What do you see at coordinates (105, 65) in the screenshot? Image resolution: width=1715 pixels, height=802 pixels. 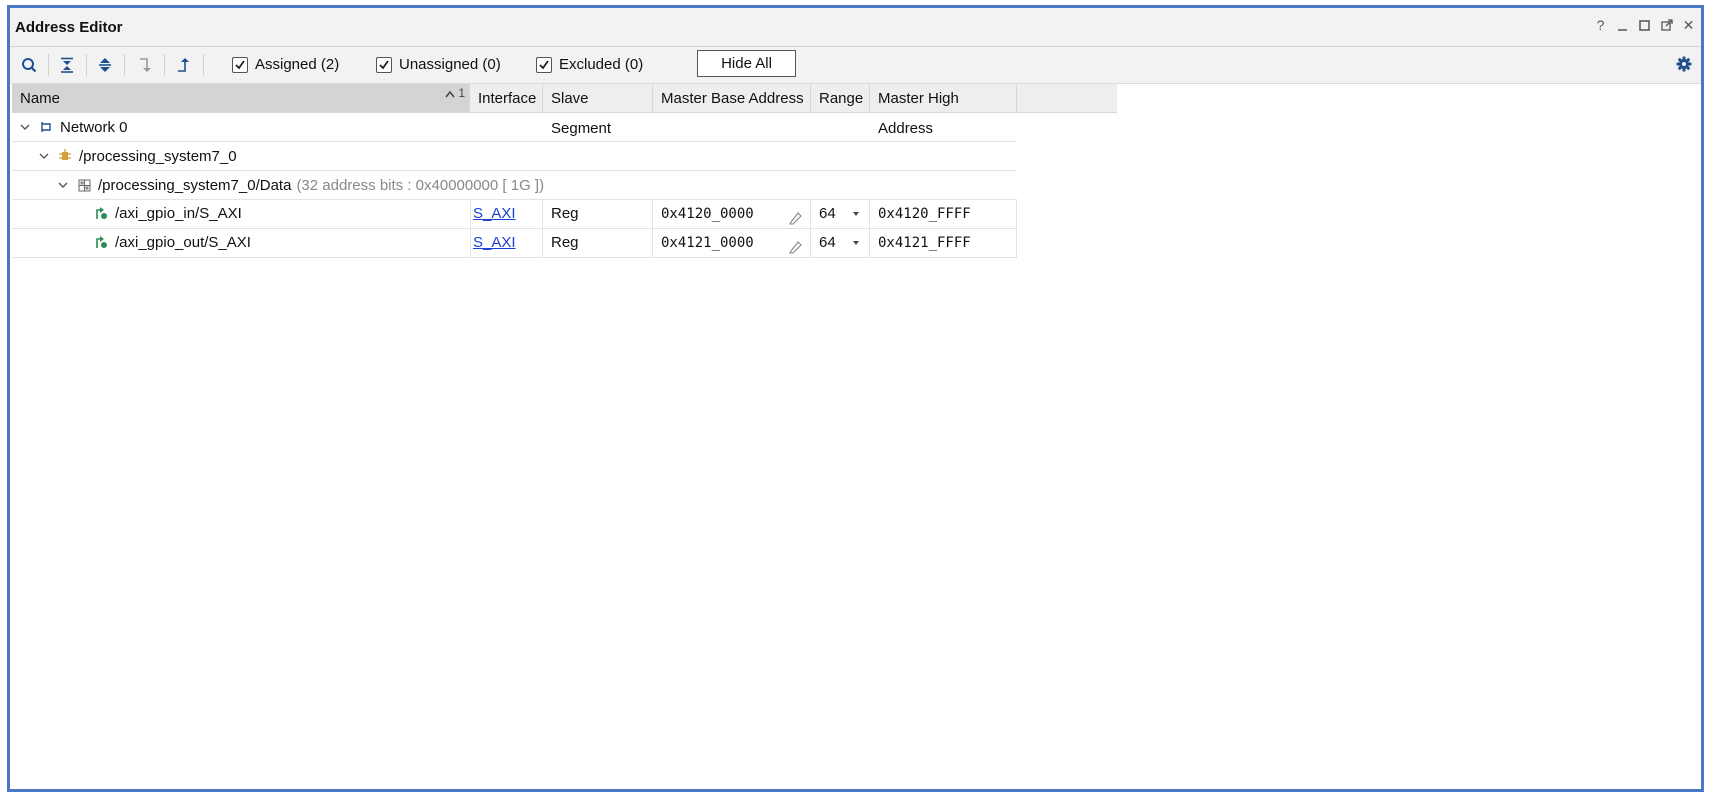 I see `expand-all-icon` at bounding box center [105, 65].